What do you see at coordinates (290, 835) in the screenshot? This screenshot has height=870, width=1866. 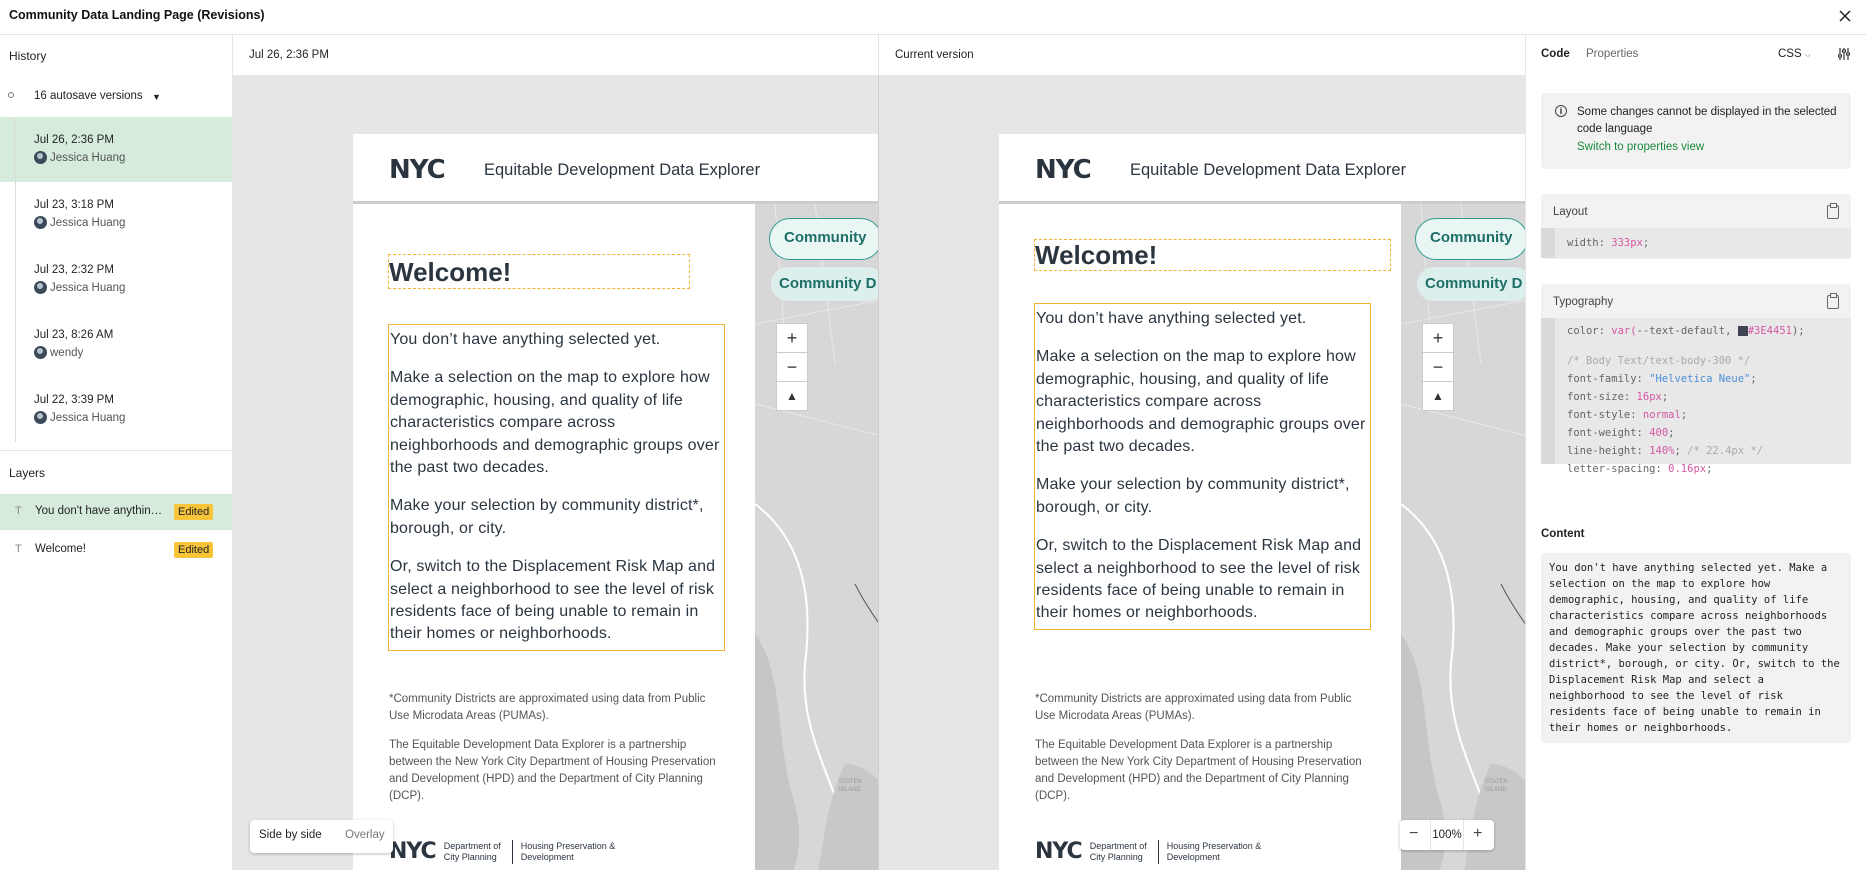 I see `side-by-side-button: Side by side` at bounding box center [290, 835].